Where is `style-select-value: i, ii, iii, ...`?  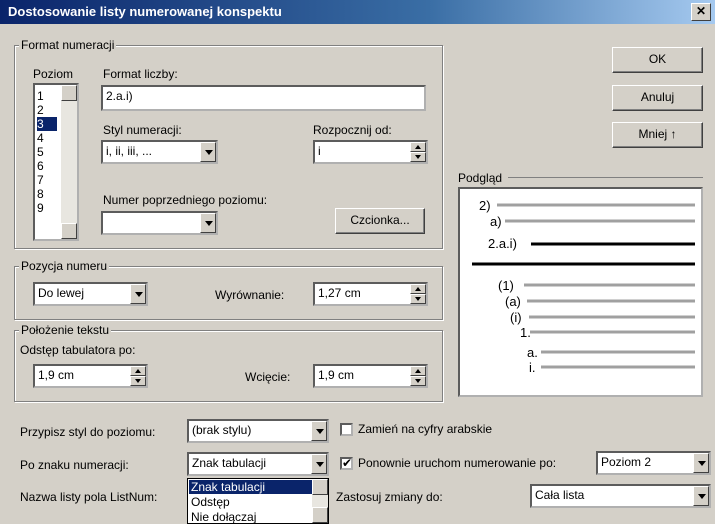 style-select-value: i, ii, iii, ... is located at coordinates (129, 151).